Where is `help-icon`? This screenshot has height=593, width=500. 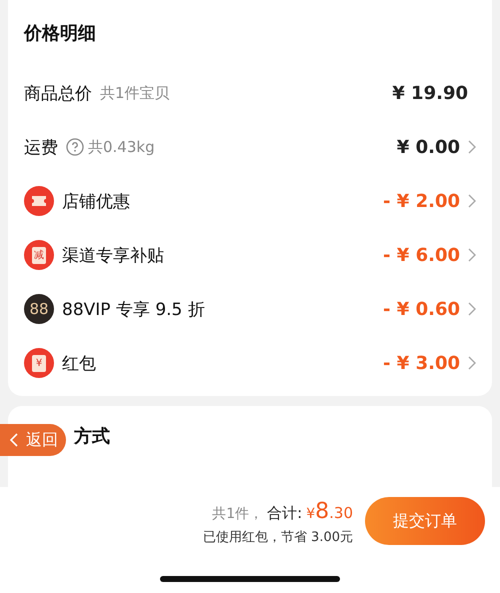 help-icon is located at coordinates (75, 147).